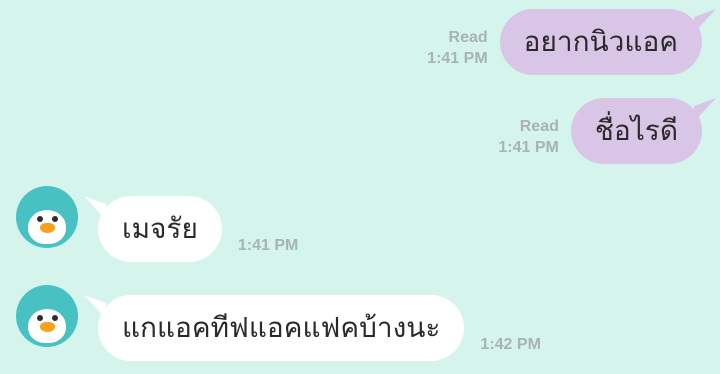  Describe the element at coordinates (281, 328) in the screenshot. I see `message-bubble-incoming: แกแอคทีฟแอคแฟคบ้างนะ` at that location.